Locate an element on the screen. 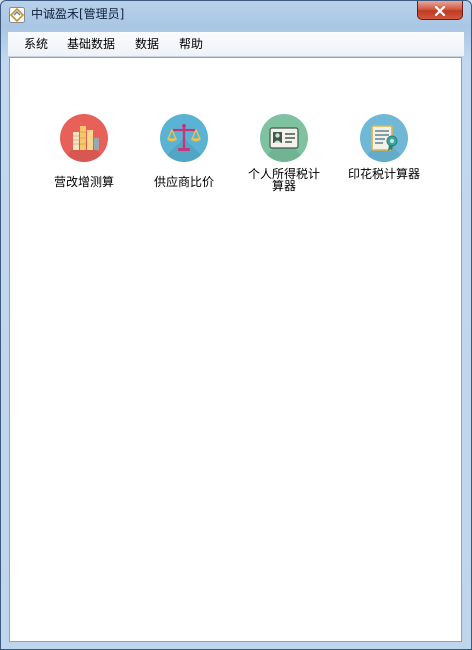 The image size is (472, 650). tile-stamp-tax-calc: 印花税计算器 is located at coordinates (384, 147).